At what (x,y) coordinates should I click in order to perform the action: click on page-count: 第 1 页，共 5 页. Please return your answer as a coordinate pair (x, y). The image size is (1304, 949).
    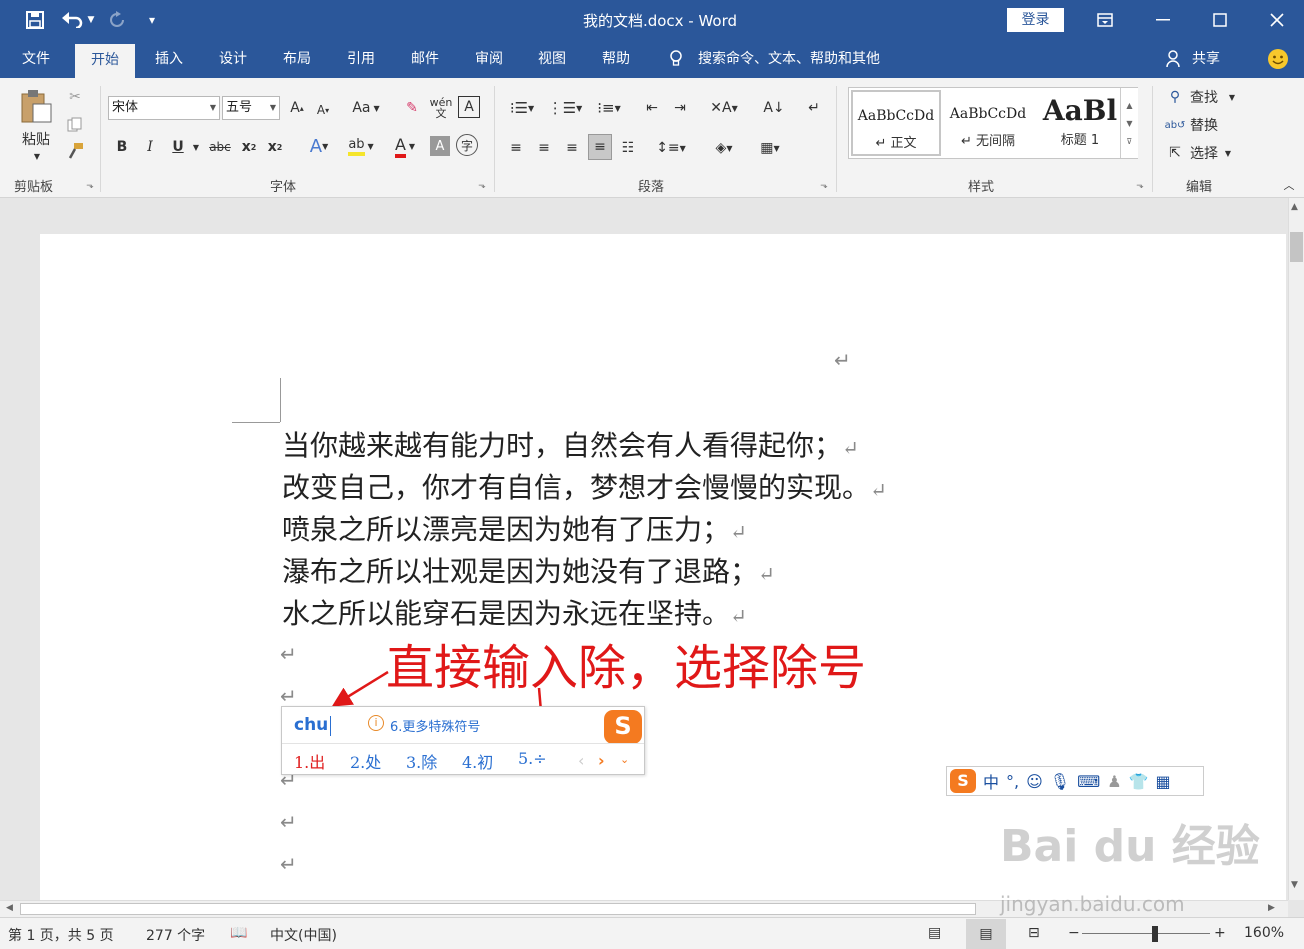
    Looking at the image, I should click on (61, 935).